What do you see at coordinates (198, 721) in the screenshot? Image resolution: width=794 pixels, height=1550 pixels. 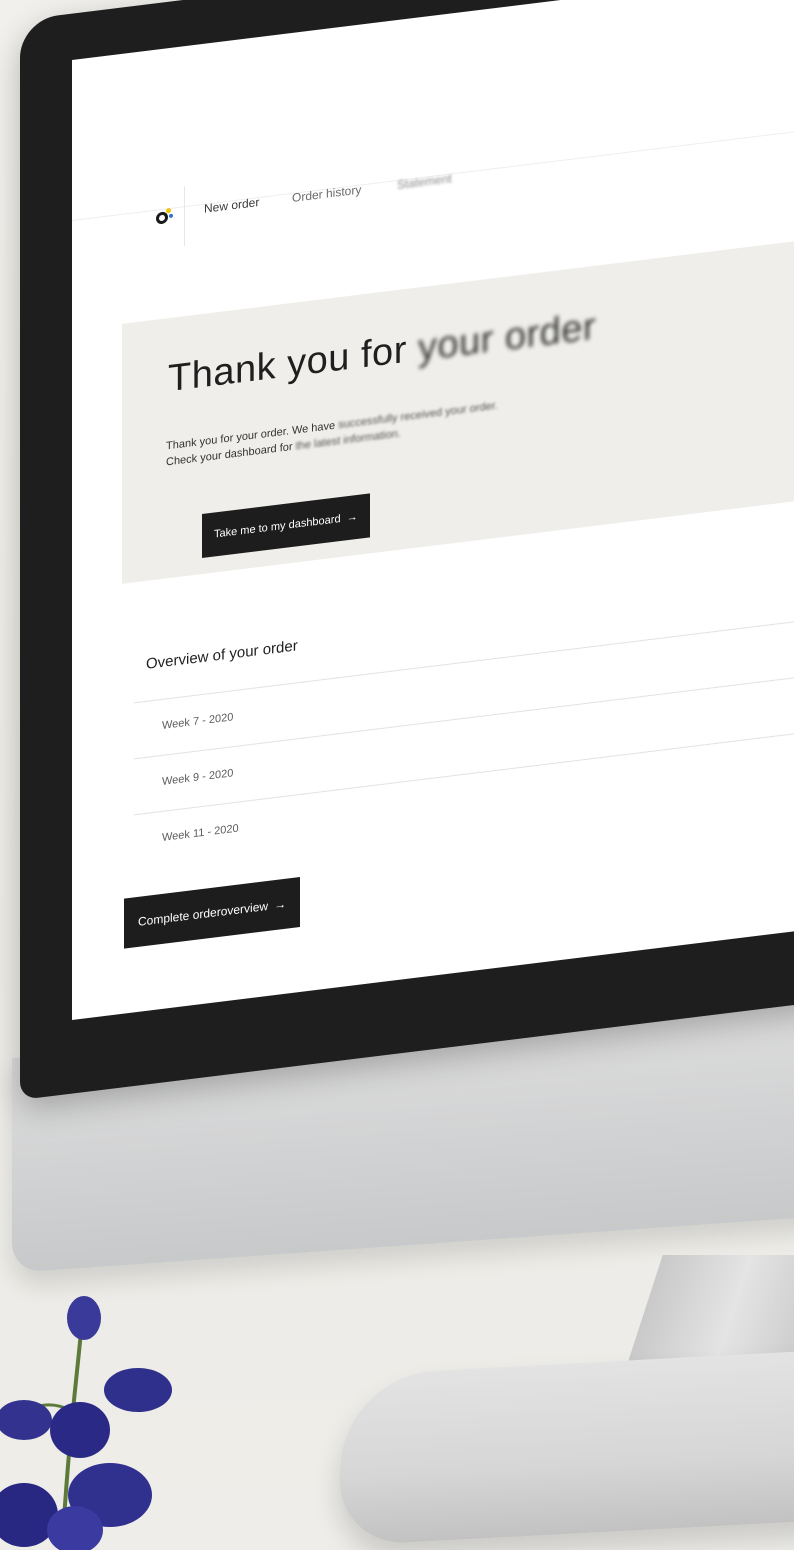 I see `week-label: Week 7 - 2020` at bounding box center [198, 721].